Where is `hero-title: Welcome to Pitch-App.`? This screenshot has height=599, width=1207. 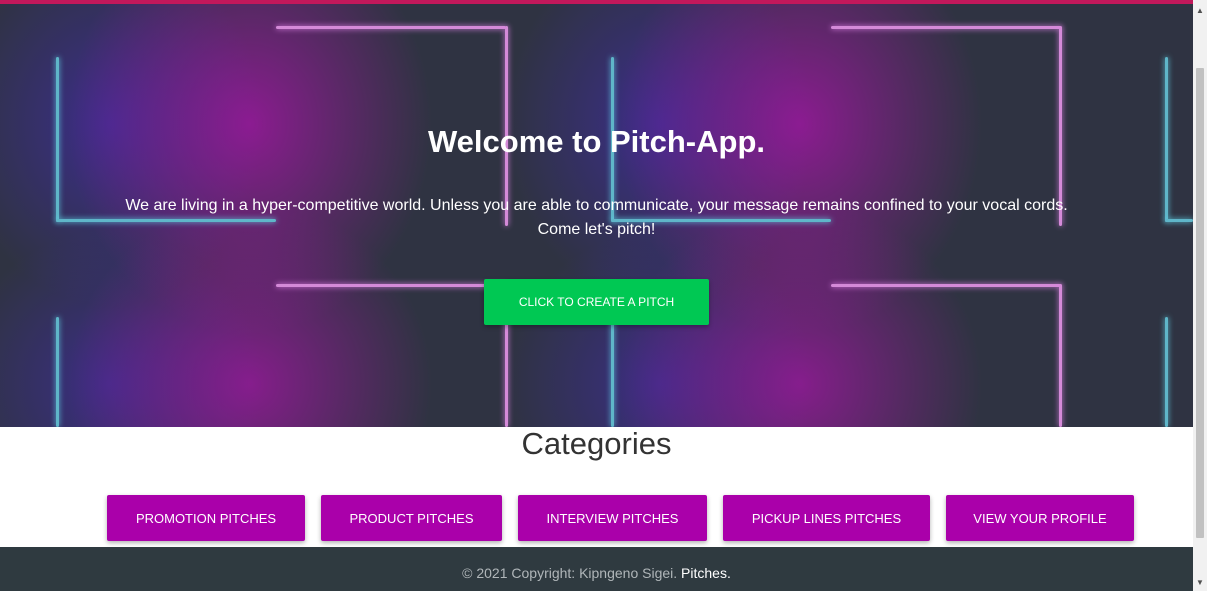
hero-title: Welcome to Pitch-App. is located at coordinates (596, 141).